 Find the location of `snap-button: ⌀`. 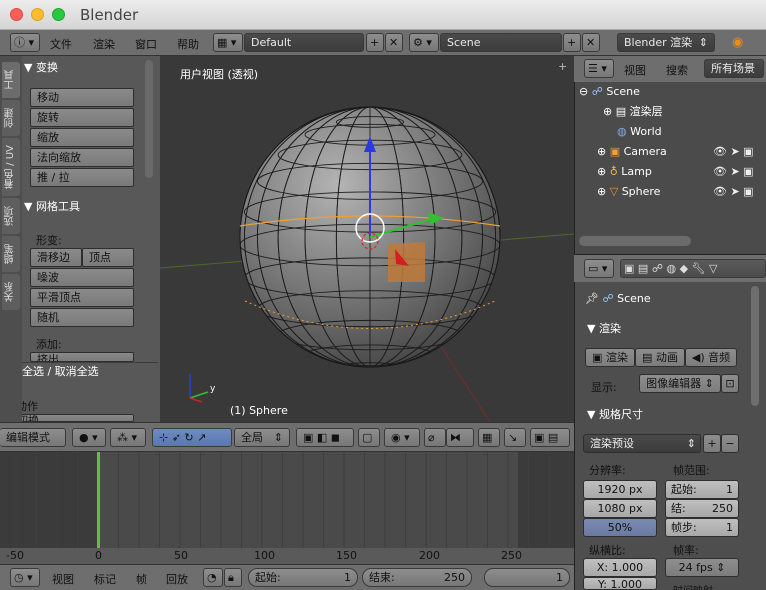

snap-button: ⌀ is located at coordinates (435, 437).